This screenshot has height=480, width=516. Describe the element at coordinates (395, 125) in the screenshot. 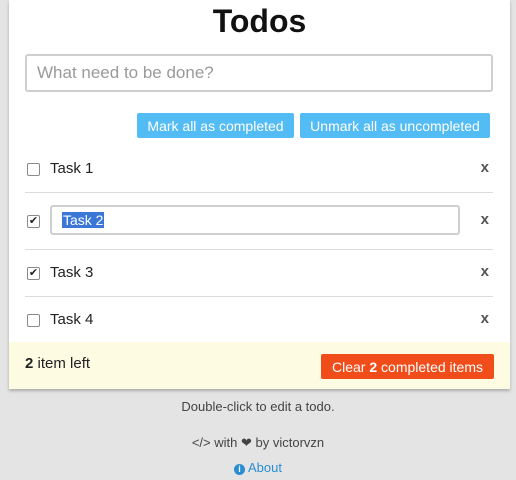

I see `unmark-all-button: Unmark all as uncompleted` at that location.